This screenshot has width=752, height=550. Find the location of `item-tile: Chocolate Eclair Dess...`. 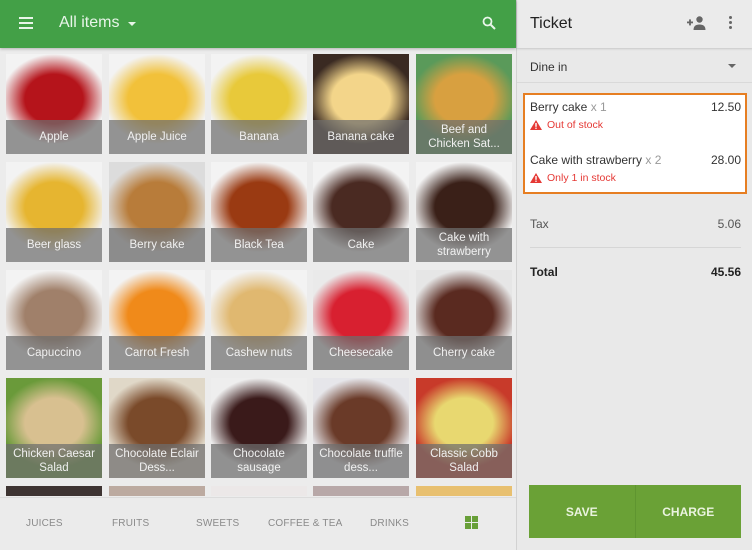

item-tile: Chocolate Eclair Dess... is located at coordinates (157, 428).